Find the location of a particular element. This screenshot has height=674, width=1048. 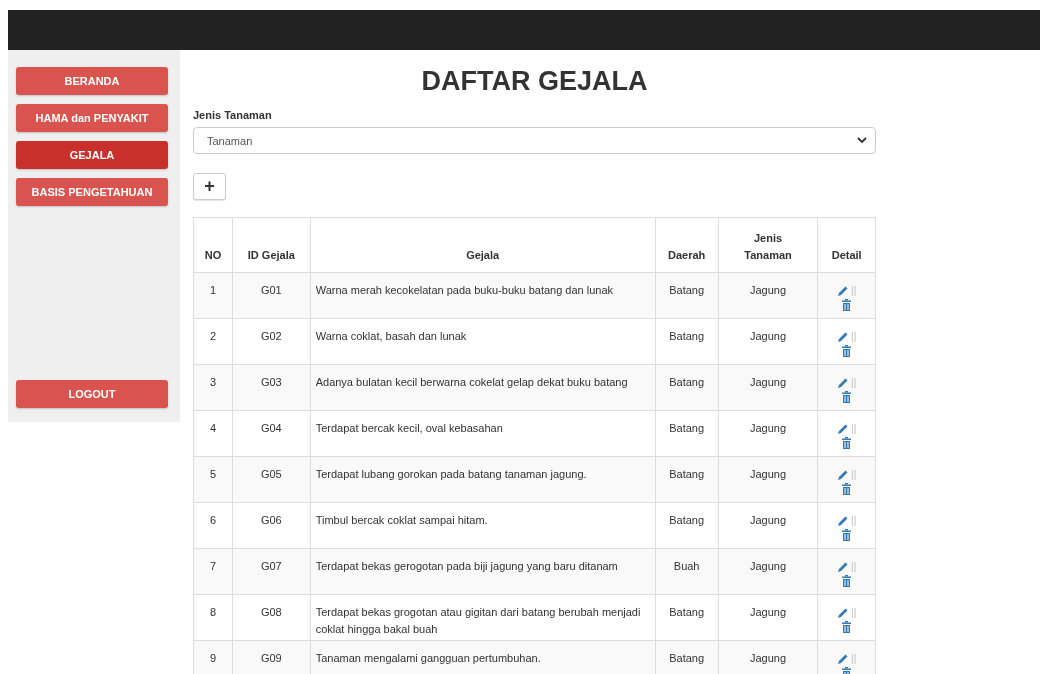

symptom-text-cell: Terdapat bekas gerogotan pada biji jagung yang baru ditanam is located at coordinates (483, 571).